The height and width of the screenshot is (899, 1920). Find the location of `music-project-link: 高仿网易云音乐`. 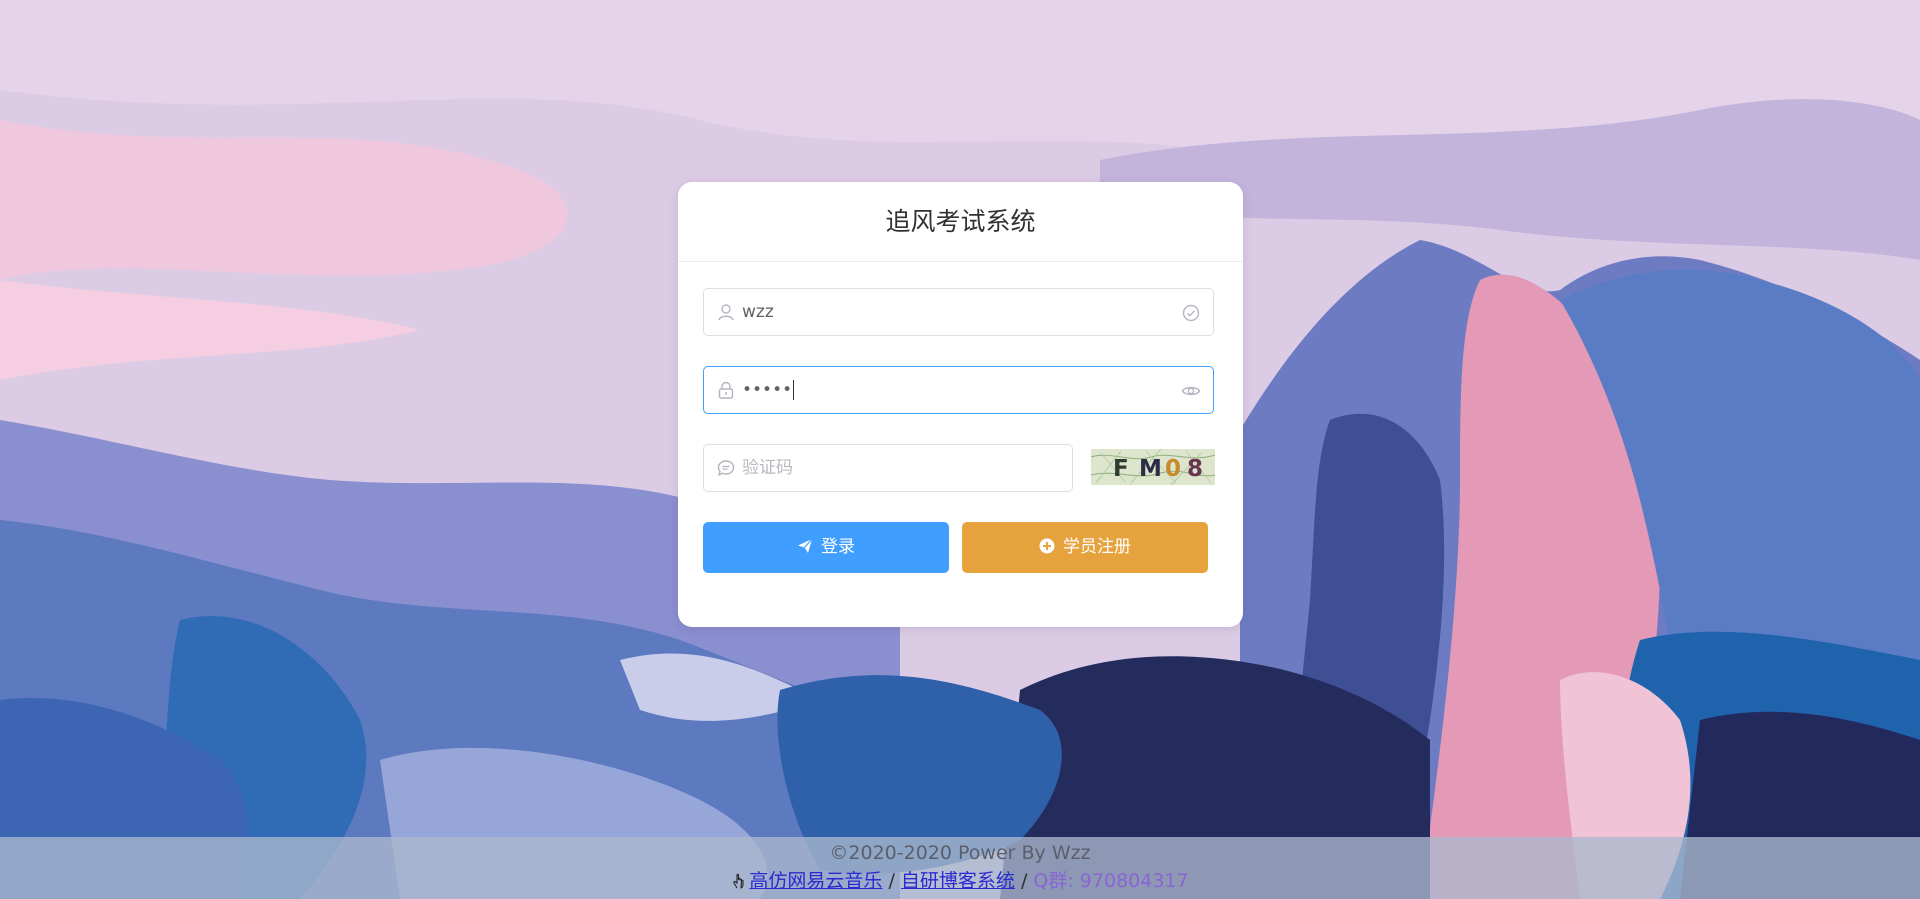

music-project-link: 高仿网易云音乐 is located at coordinates (815, 881).